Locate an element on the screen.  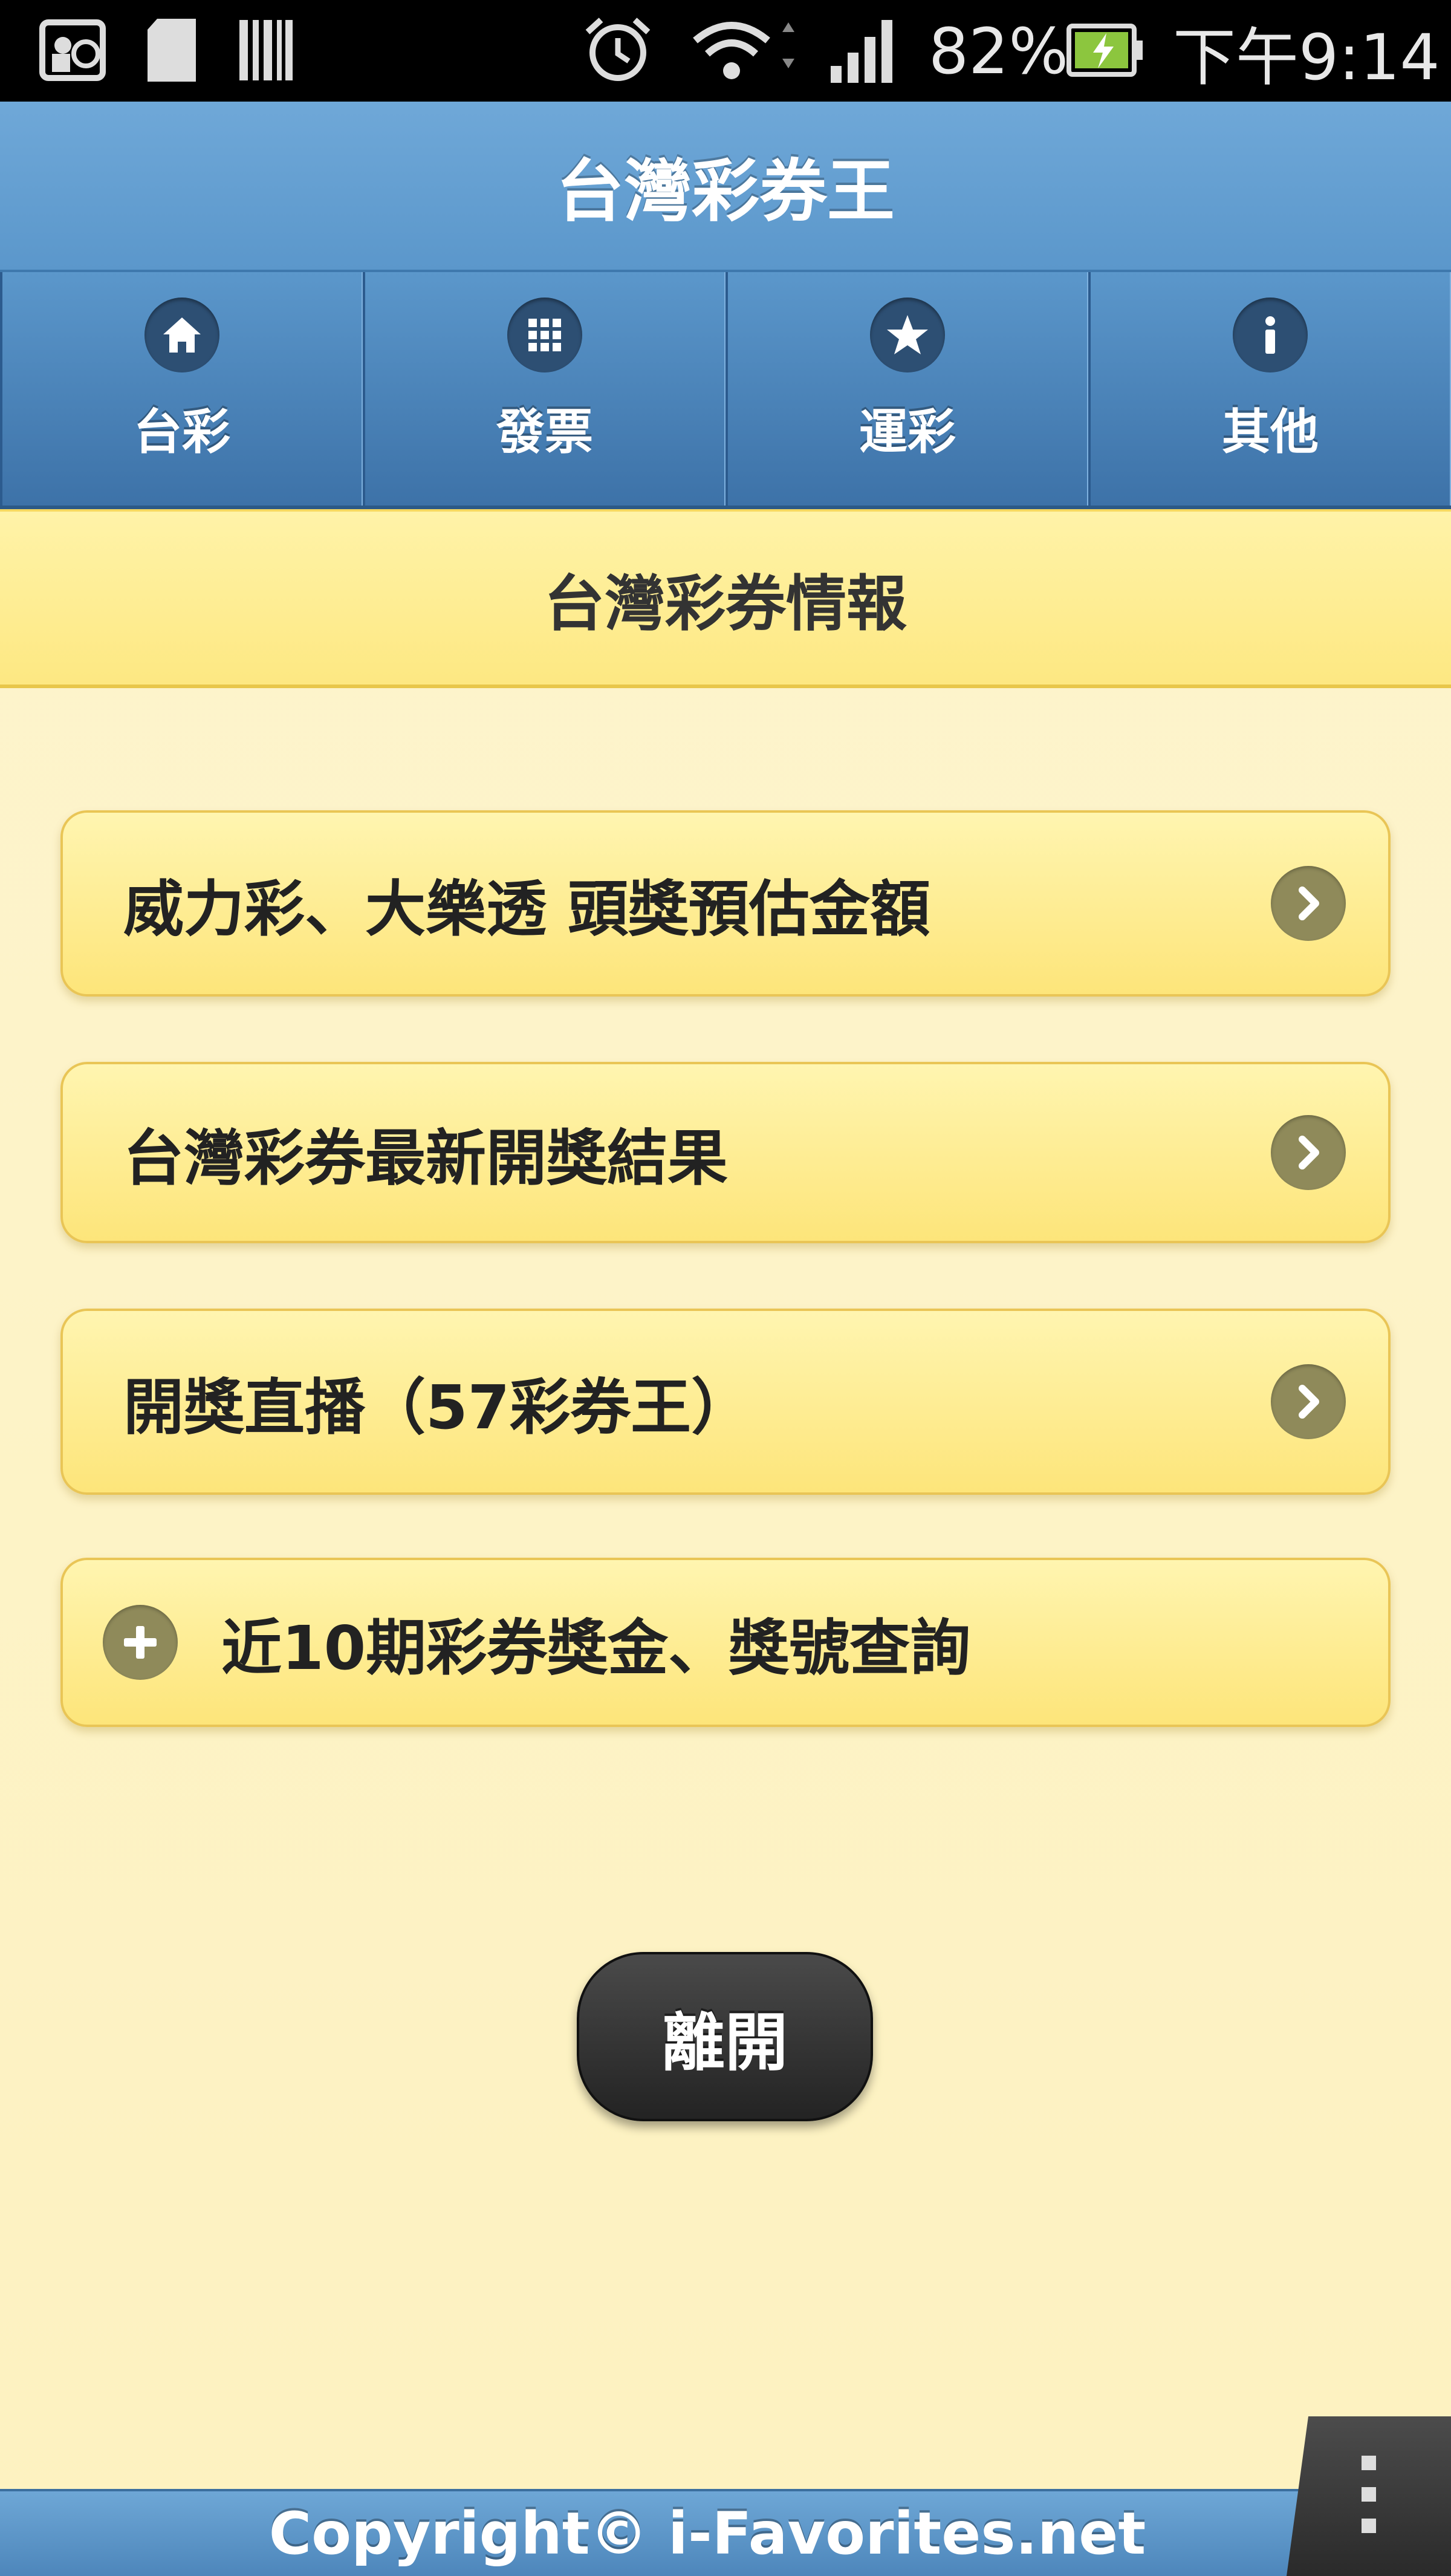
jackpot-estimate-button: 威力彩、大樂透 頭獎預估金額 is located at coordinates (725, 904).